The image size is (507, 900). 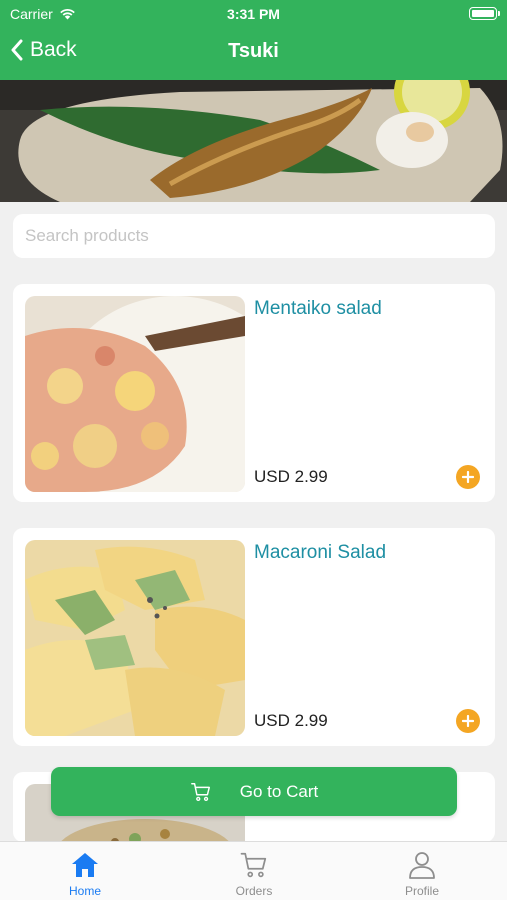 What do you see at coordinates (484, 13) in the screenshot?
I see `battery-icon` at bounding box center [484, 13].